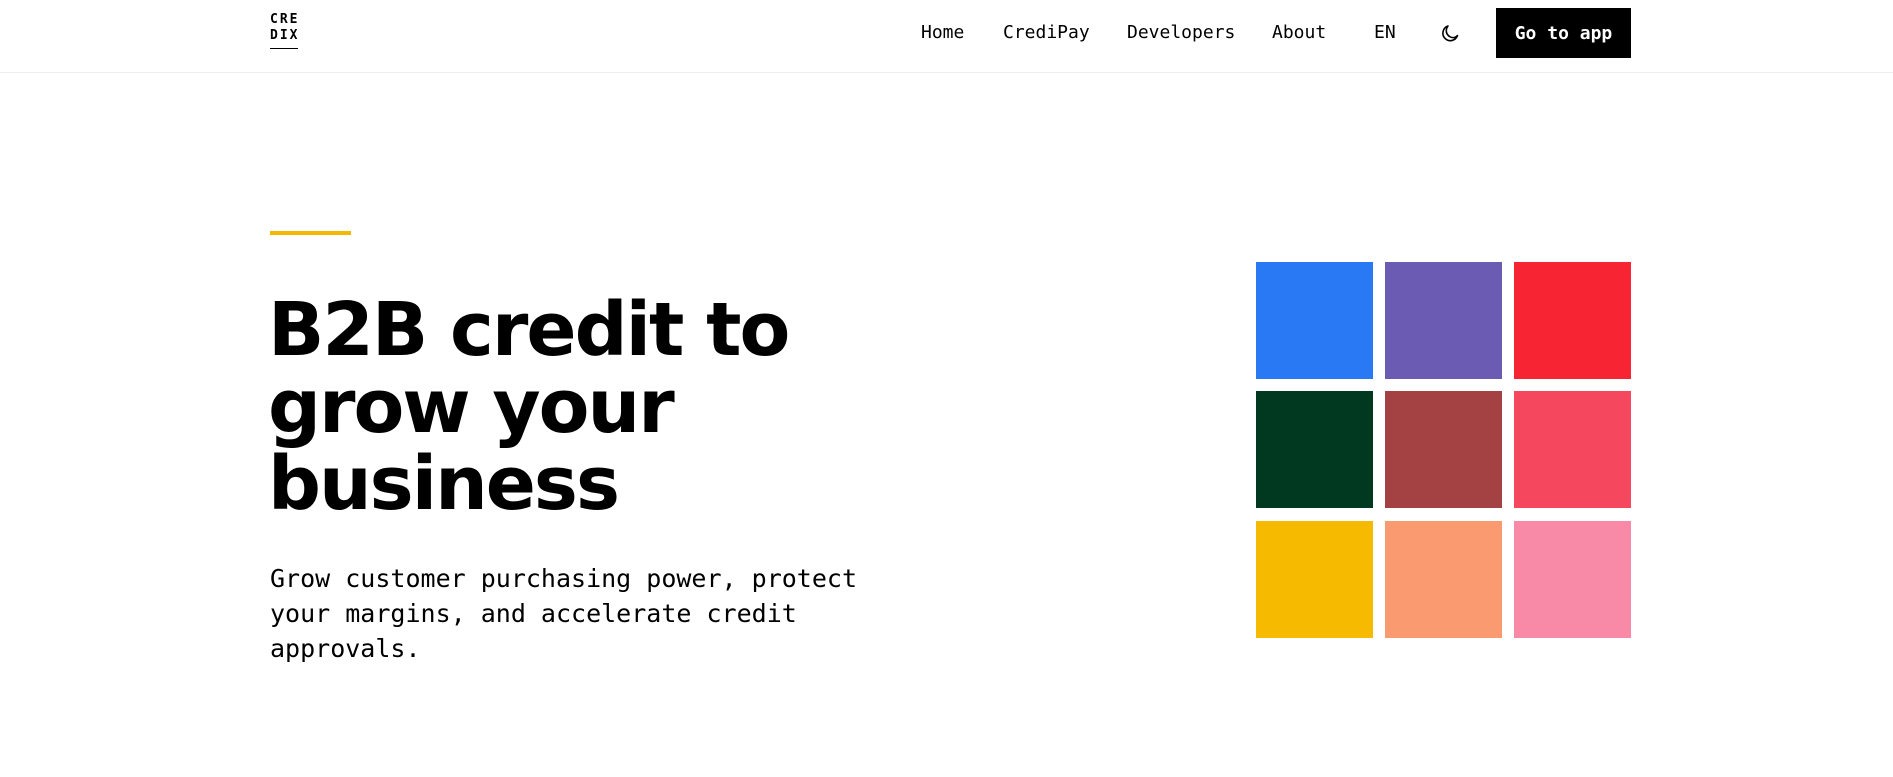 Image resolution: width=1893 pixels, height=777 pixels. I want to click on hero-headline: B2B credit to grow your business, so click(618, 407).